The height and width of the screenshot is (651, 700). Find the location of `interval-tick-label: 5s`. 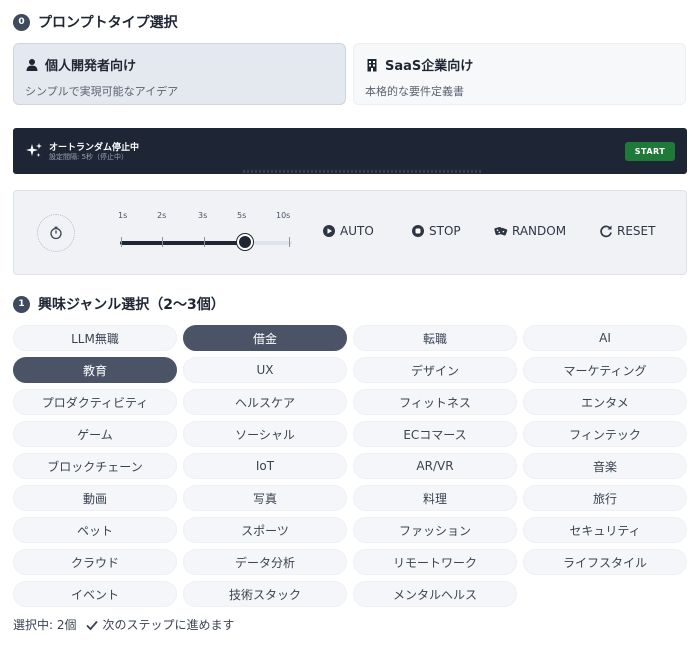

interval-tick-label: 5s is located at coordinates (242, 215).